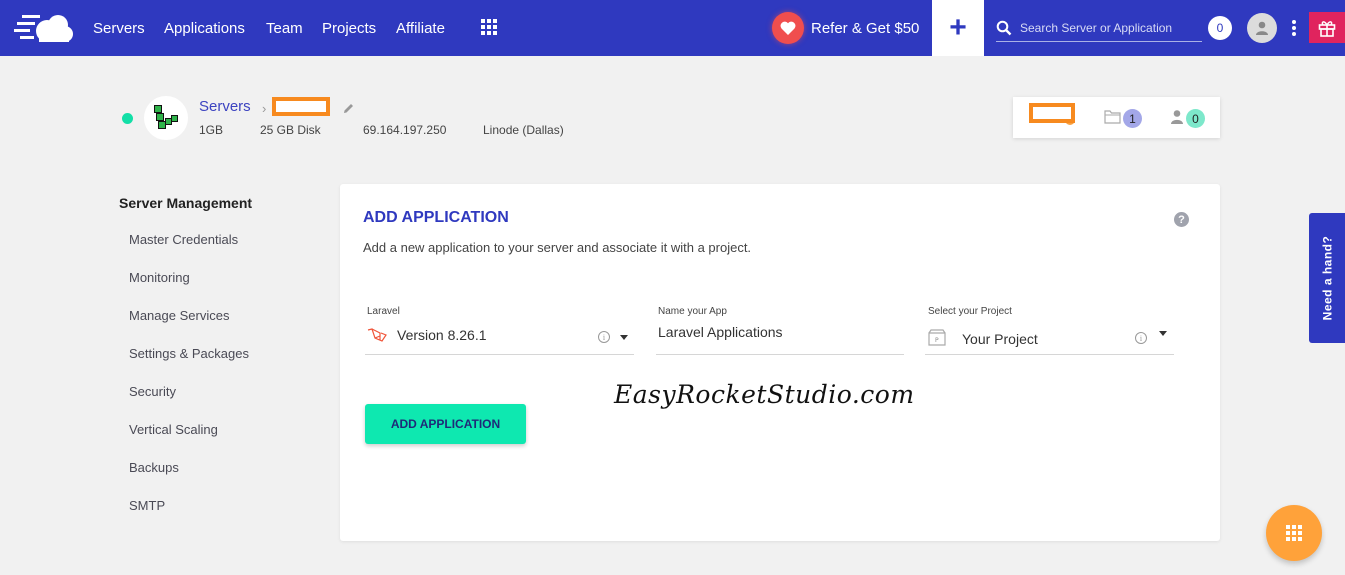 This screenshot has width=1345, height=575. I want to click on sidebar-item-manage-services: Manage Services, so click(179, 315).